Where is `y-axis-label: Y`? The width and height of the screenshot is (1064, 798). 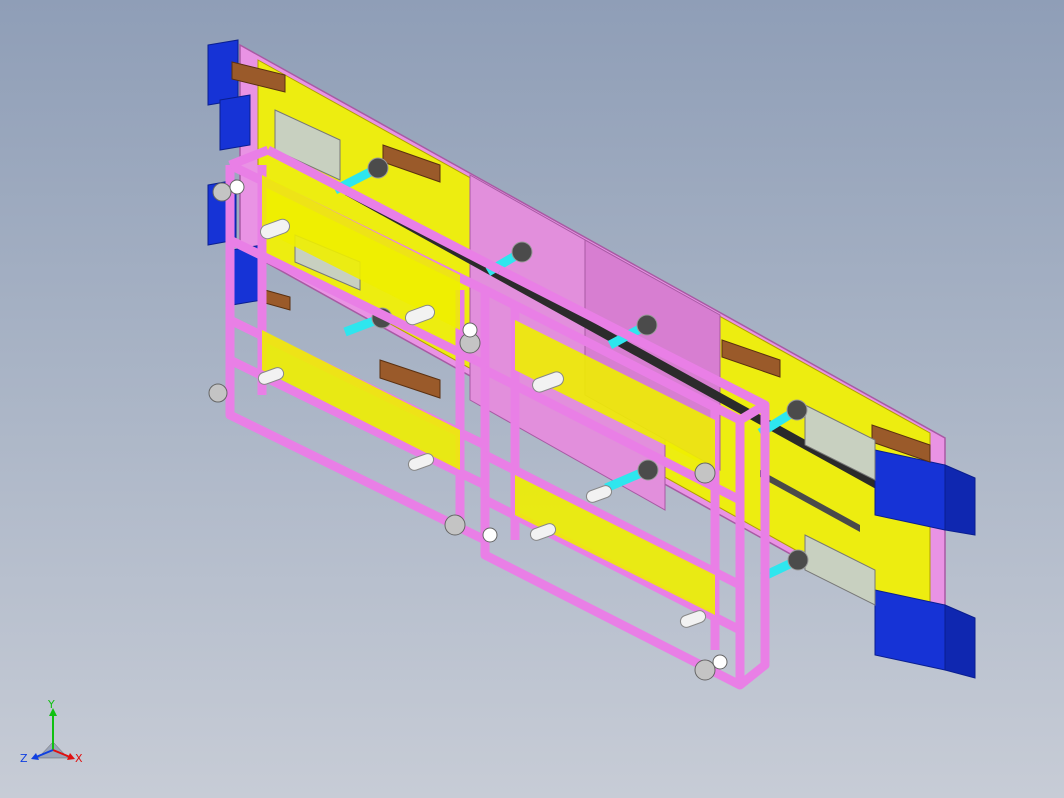
y-axis-label: Y is located at coordinates (51, 705).